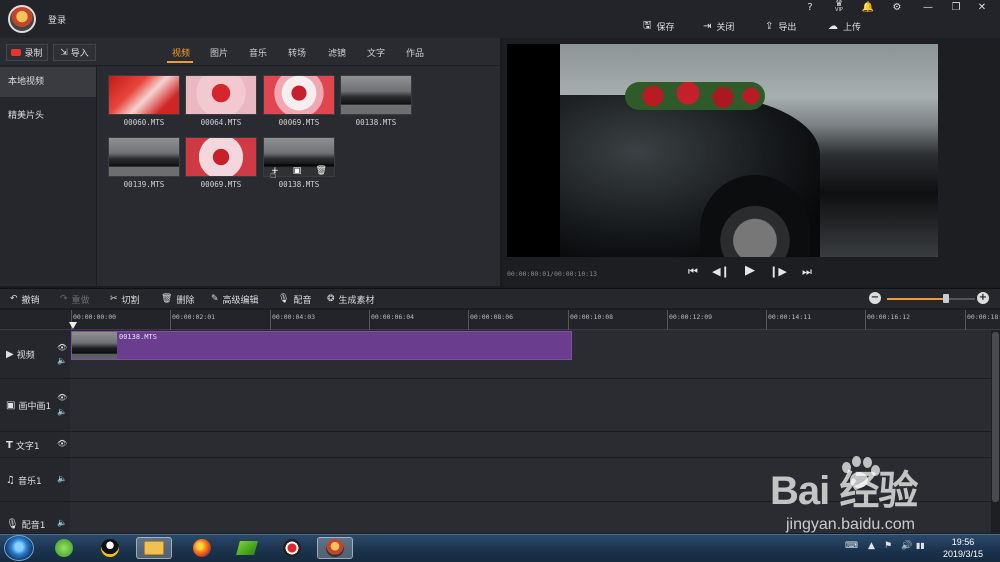 Image resolution: width=1000 pixels, height=562 pixels. I want to click on 360-browser-icon, so click(64, 548).